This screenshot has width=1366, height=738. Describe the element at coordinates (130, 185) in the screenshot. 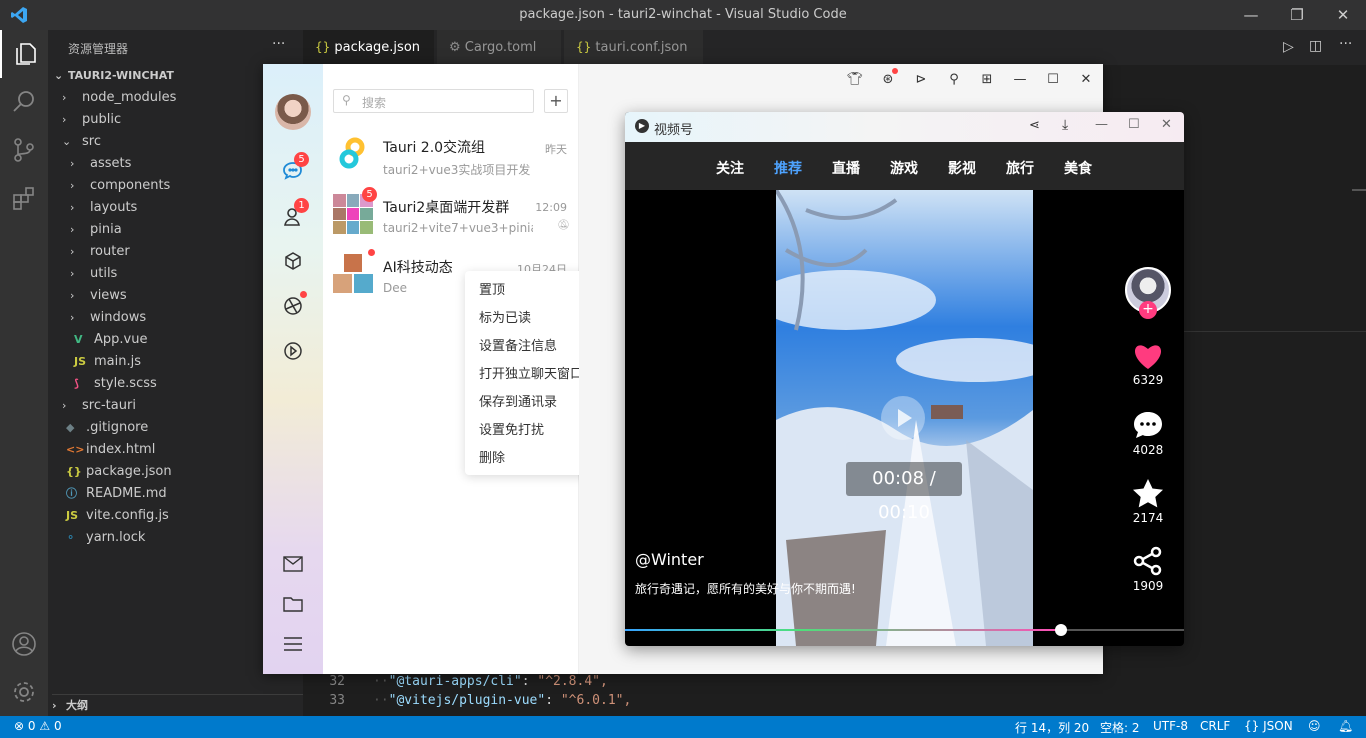

I see `tree-item-label: components` at that location.